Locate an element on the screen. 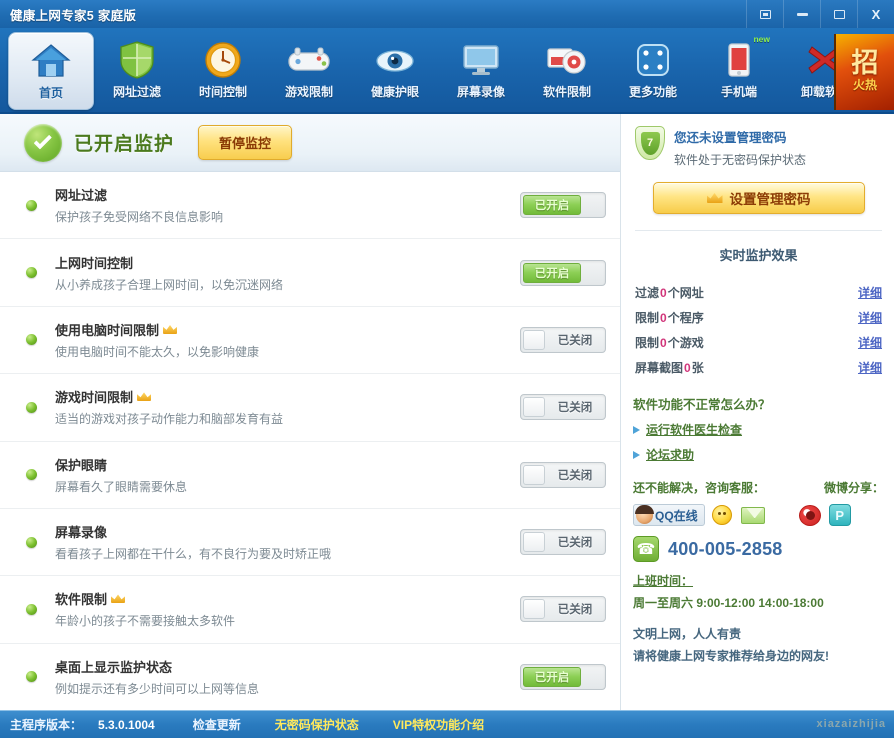  feature-row: 网址过滤 保护孩子免受网络不良信息影响 已开启 is located at coordinates (310, 206).